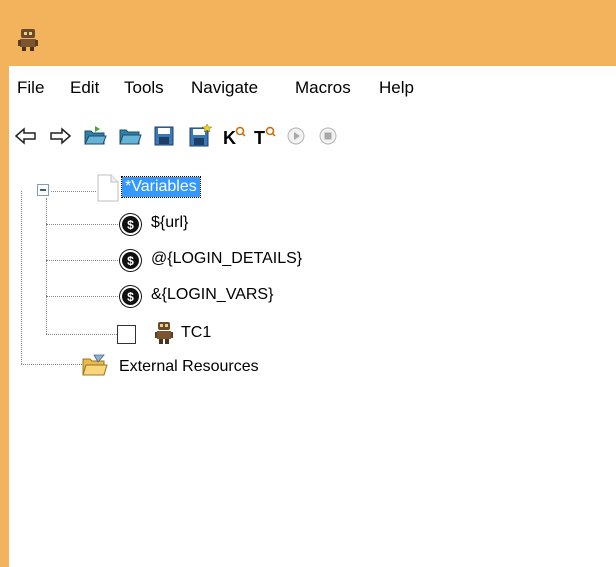 The image size is (616, 567). I want to click on forward-arrow-icon, so click(60, 136).